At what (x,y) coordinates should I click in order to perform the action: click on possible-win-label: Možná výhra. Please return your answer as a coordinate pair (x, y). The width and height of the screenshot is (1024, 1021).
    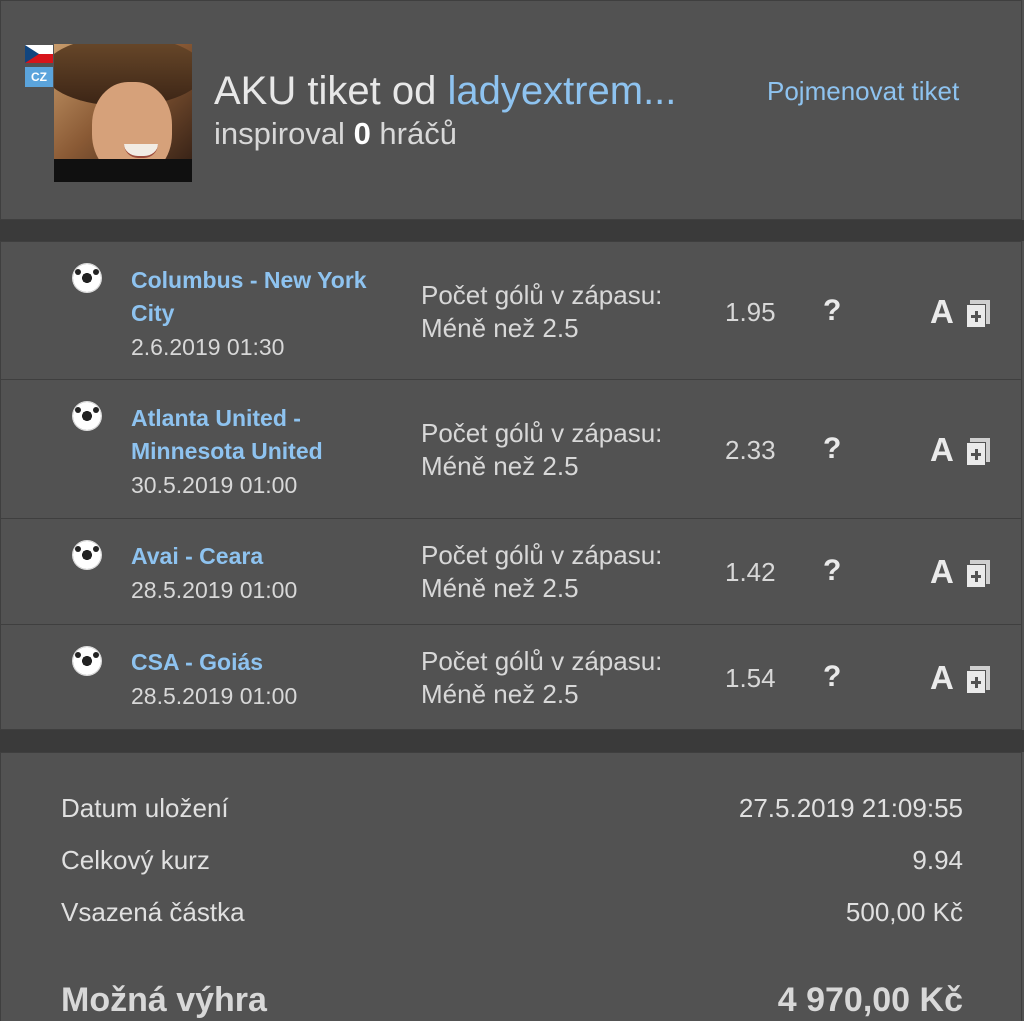
    Looking at the image, I should click on (164, 1000).